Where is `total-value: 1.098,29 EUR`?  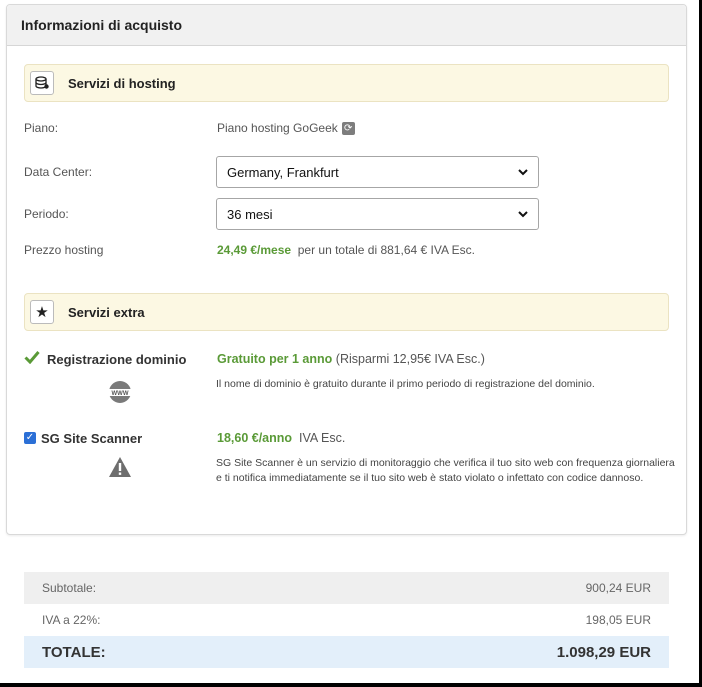
total-value: 1.098,29 EUR is located at coordinates (603, 652).